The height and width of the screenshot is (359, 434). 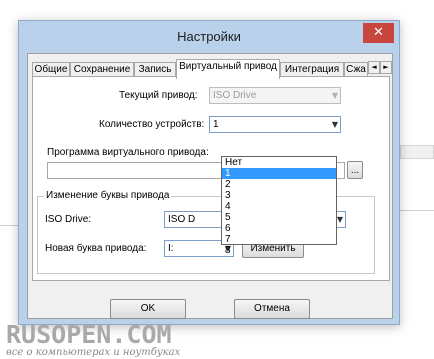 What do you see at coordinates (279, 217) in the screenshot?
I see `dropdown-option: 5` at bounding box center [279, 217].